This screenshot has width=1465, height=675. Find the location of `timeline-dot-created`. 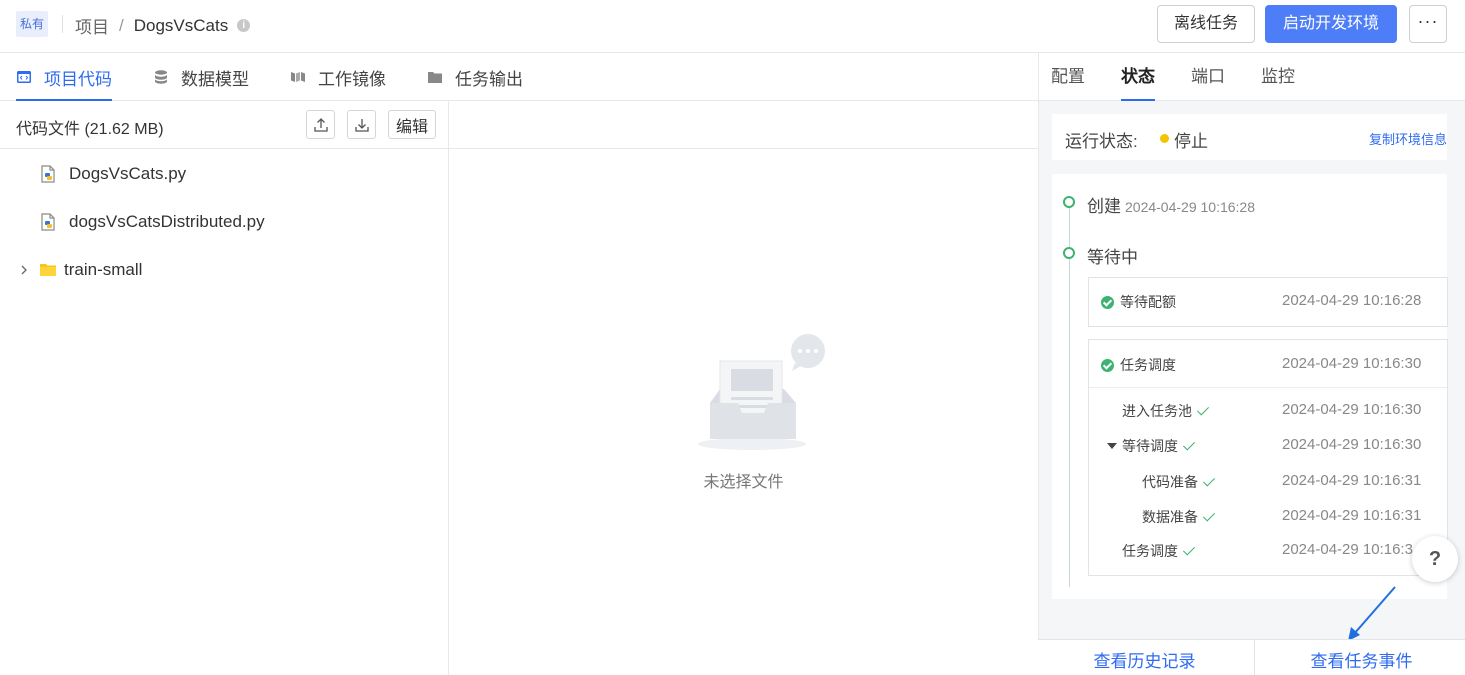

timeline-dot-created is located at coordinates (1069, 202).